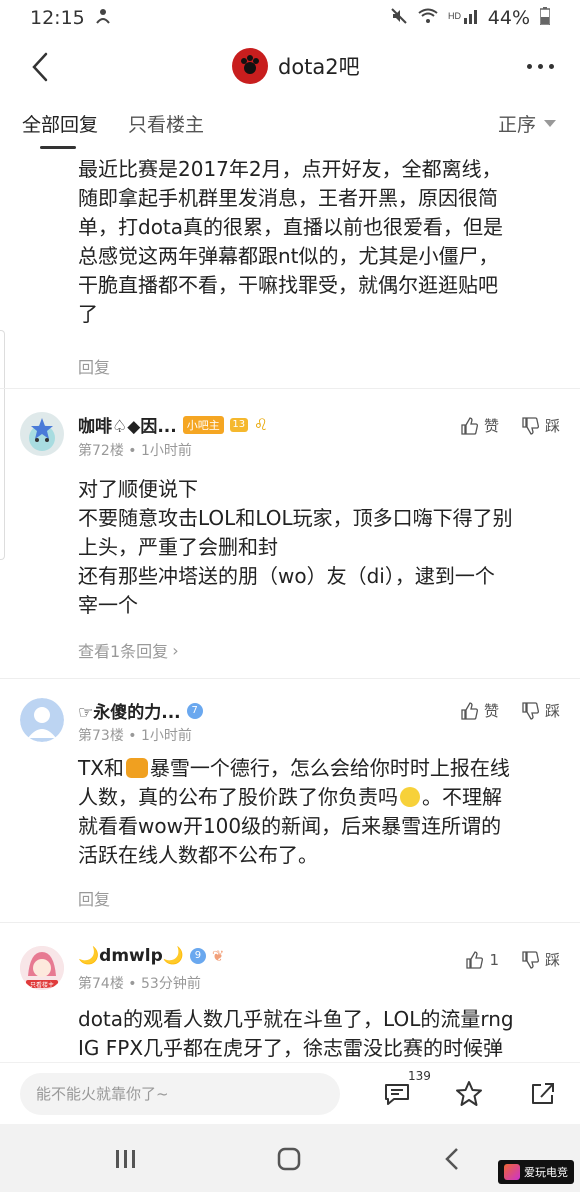 This screenshot has height=1192, width=580. I want to click on username-row: ☞永傻的力... 7, so click(140, 710).